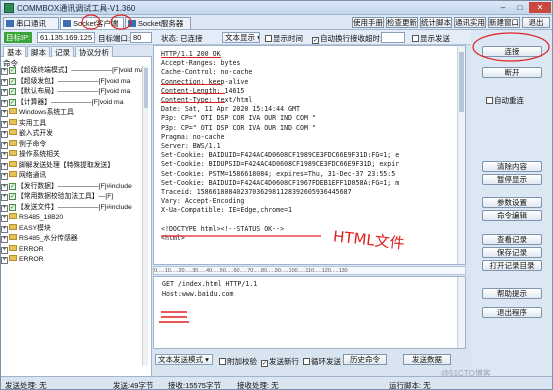  I want to click on command-check-icon: ✓, so click(12, 186).